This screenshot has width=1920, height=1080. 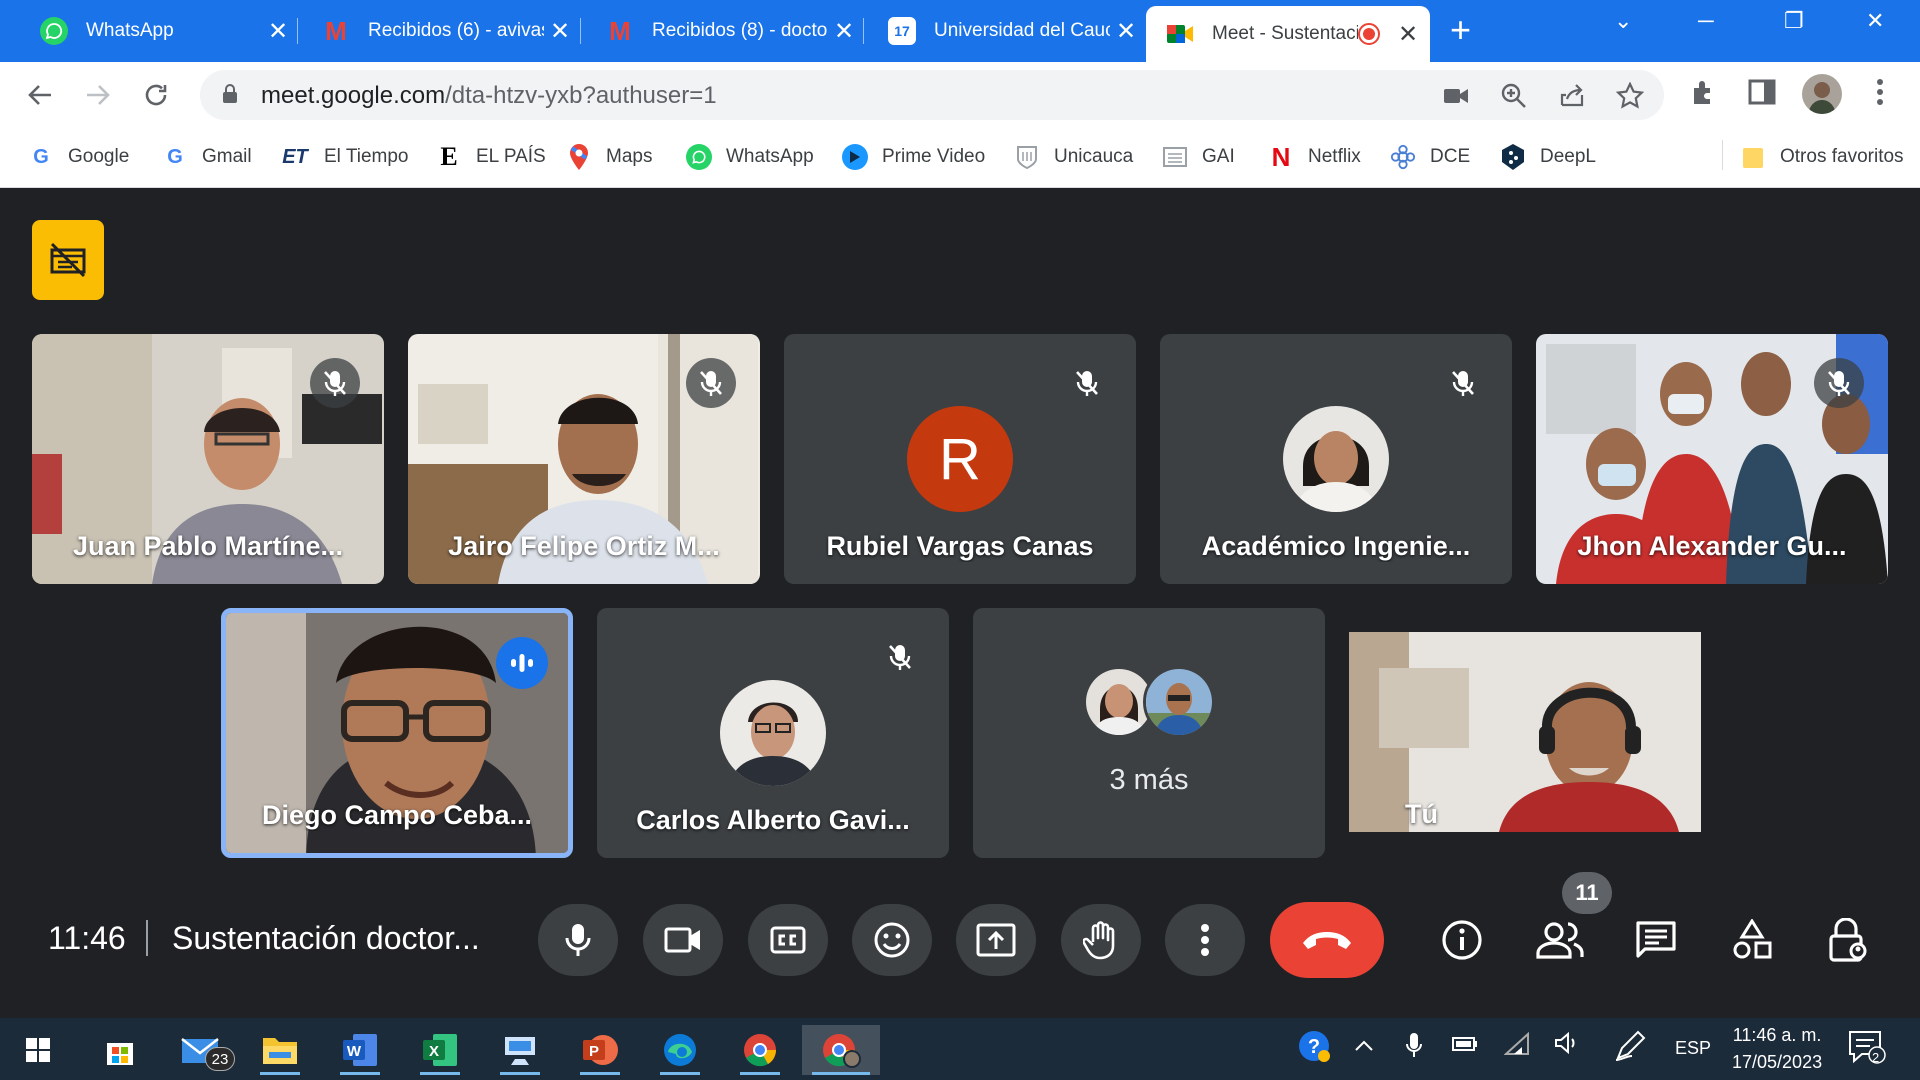 What do you see at coordinates (1822, 157) in the screenshot?
I see `other-bookmarks-folder: Otros favoritos` at bounding box center [1822, 157].